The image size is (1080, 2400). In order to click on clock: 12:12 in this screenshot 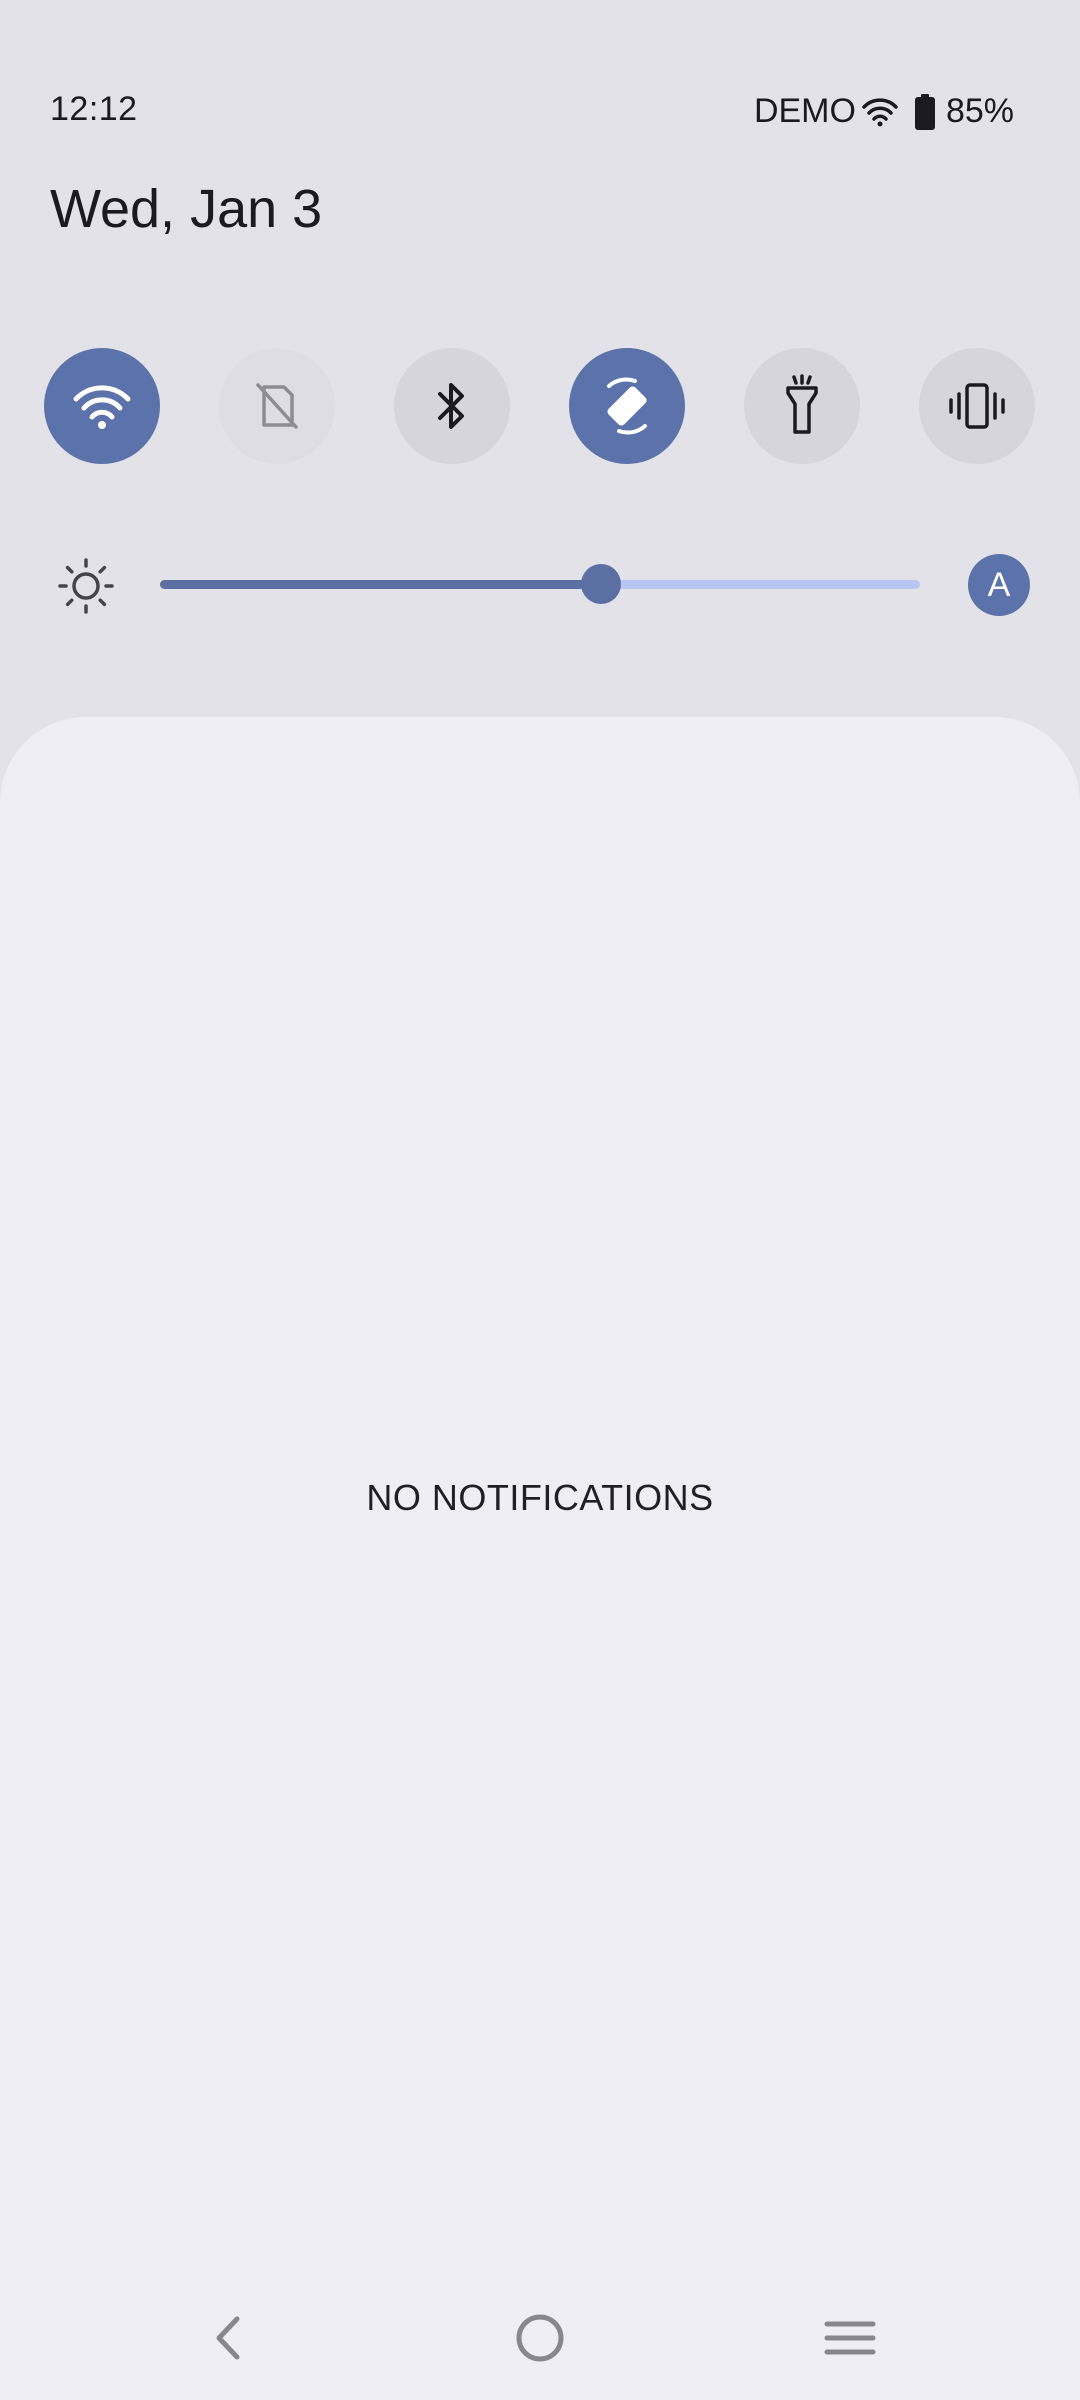, I will do `click(94, 109)`.